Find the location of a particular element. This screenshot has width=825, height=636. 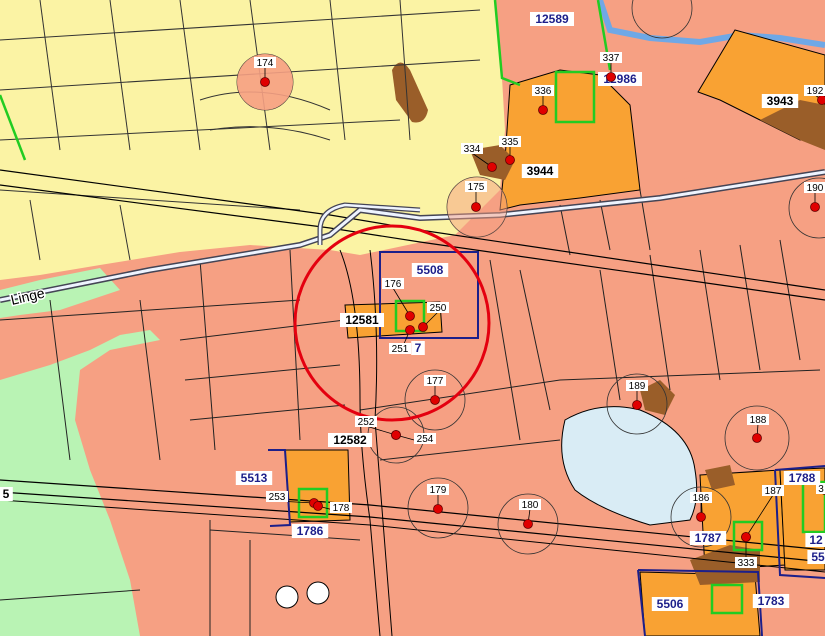

point-label: 333 is located at coordinates (746, 563).